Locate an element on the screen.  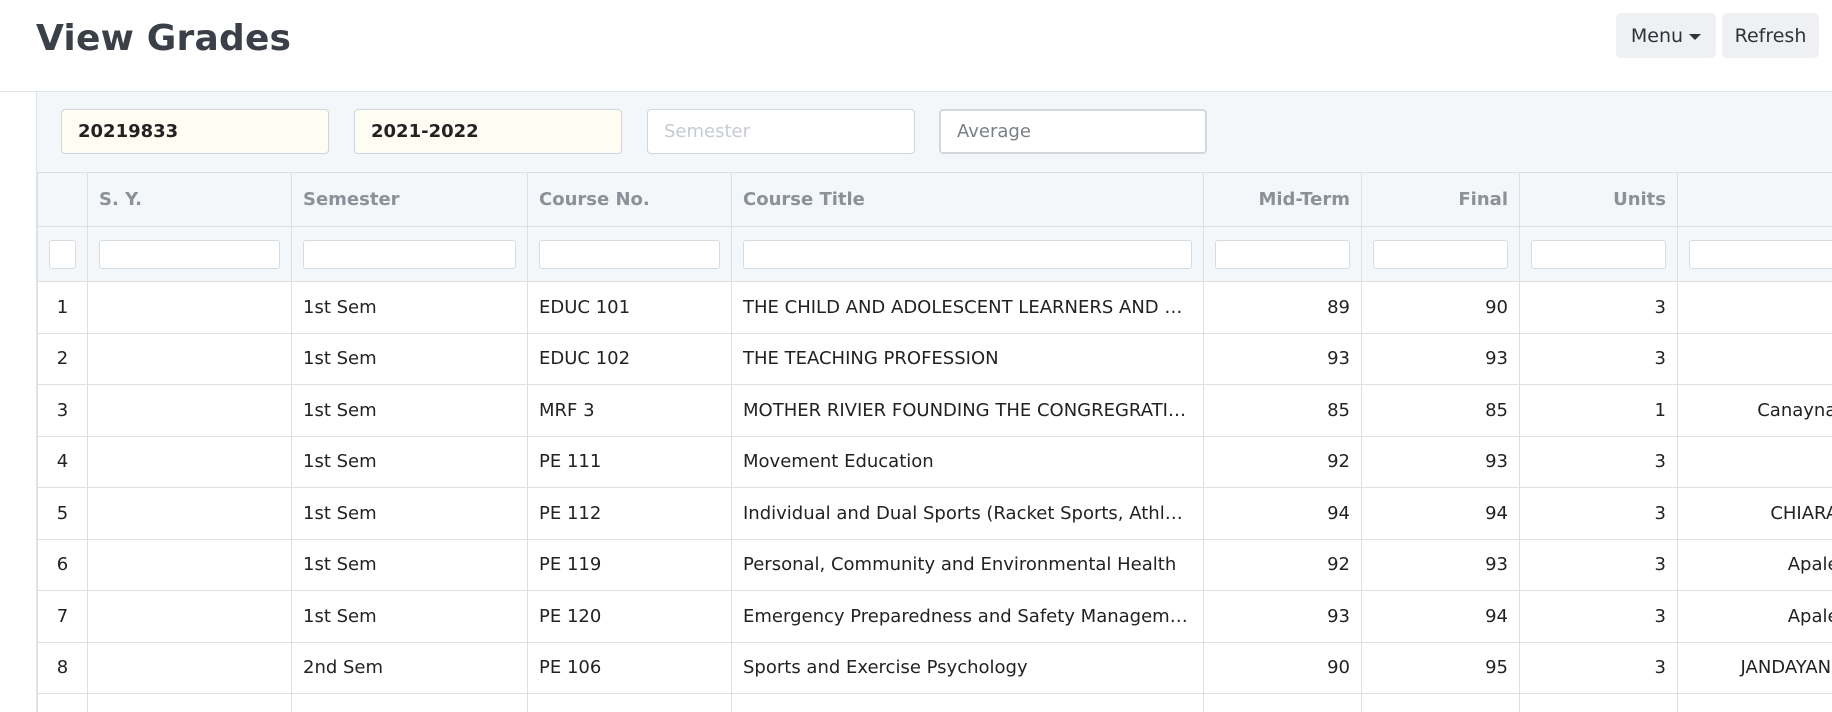
col-header-sy: S. Y. is located at coordinates (189, 199).